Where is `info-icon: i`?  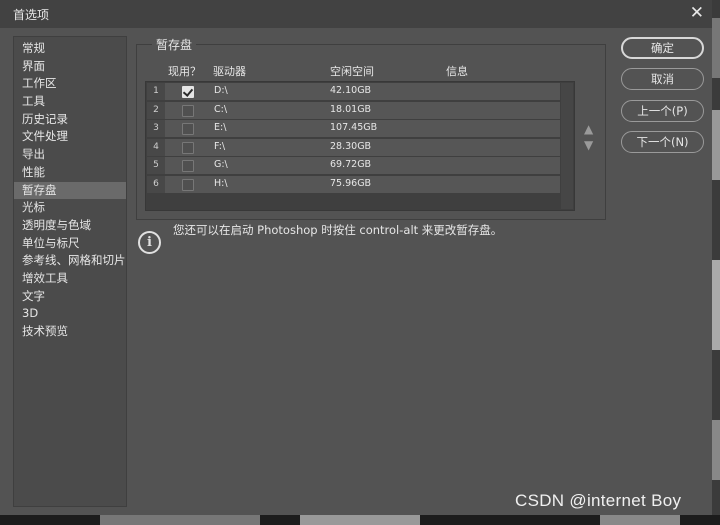 info-icon: i is located at coordinates (149, 242).